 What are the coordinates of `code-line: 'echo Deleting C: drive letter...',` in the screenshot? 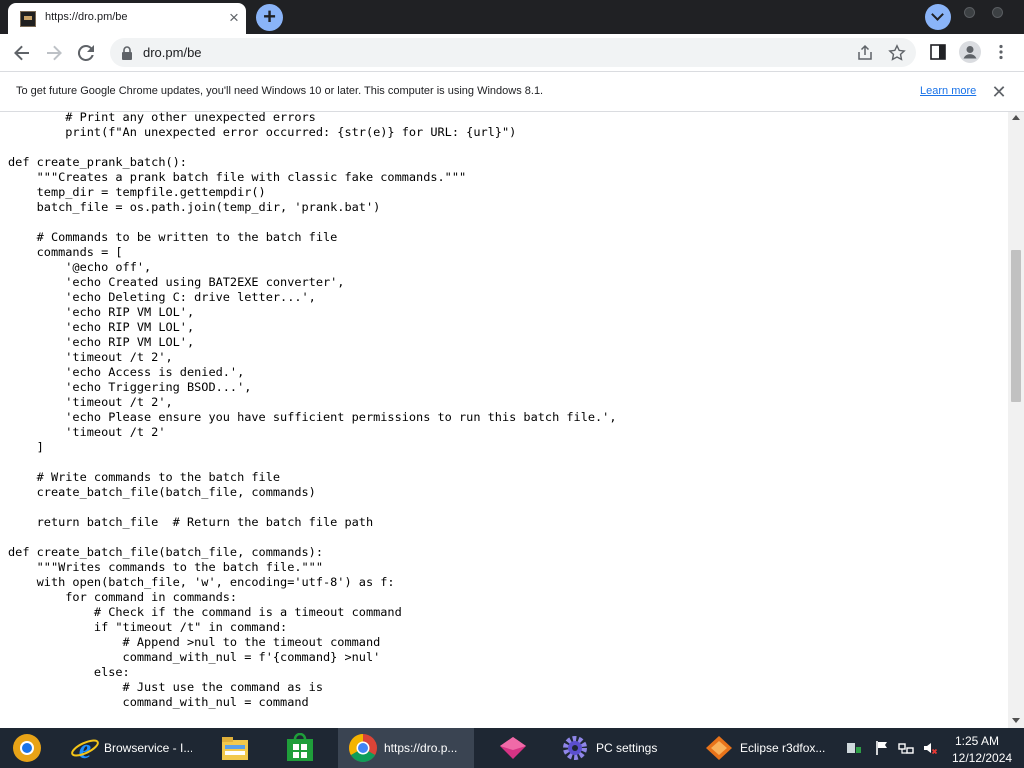 It's located at (162, 297).